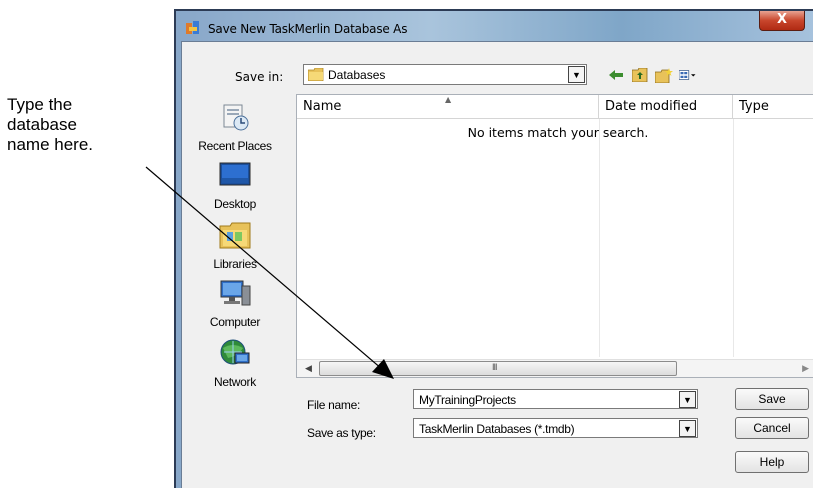 The height and width of the screenshot is (488, 813). What do you see at coordinates (494, 367) in the screenshot?
I see `scroll-grip: III` at bounding box center [494, 367].